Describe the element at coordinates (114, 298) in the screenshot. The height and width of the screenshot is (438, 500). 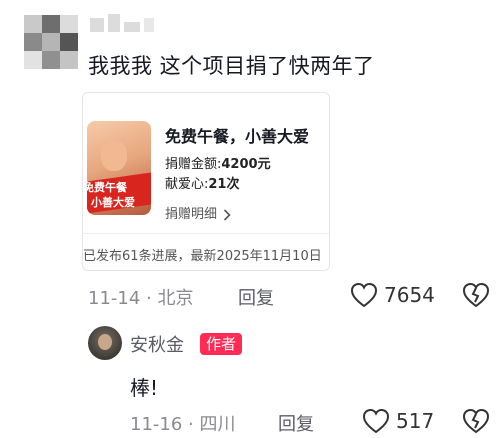
I see `comment-date: 11-14` at that location.